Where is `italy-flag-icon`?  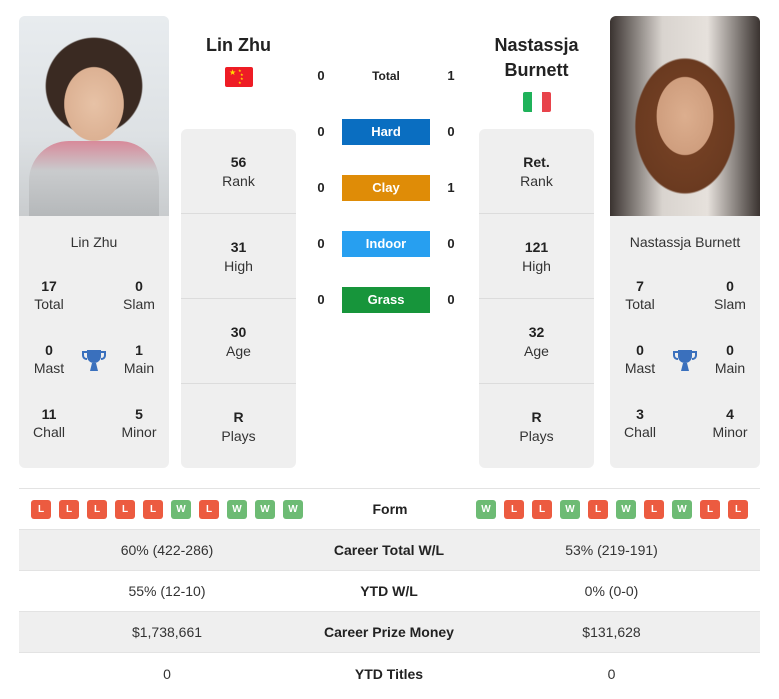
italy-flag-icon is located at coordinates (537, 102).